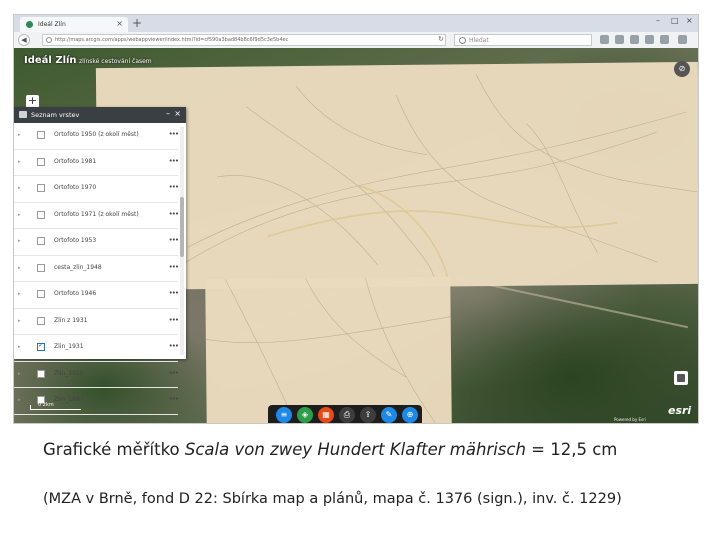 The height and width of the screenshot is (540, 720). I want to click on scrollbar-thumb, so click(182, 227).